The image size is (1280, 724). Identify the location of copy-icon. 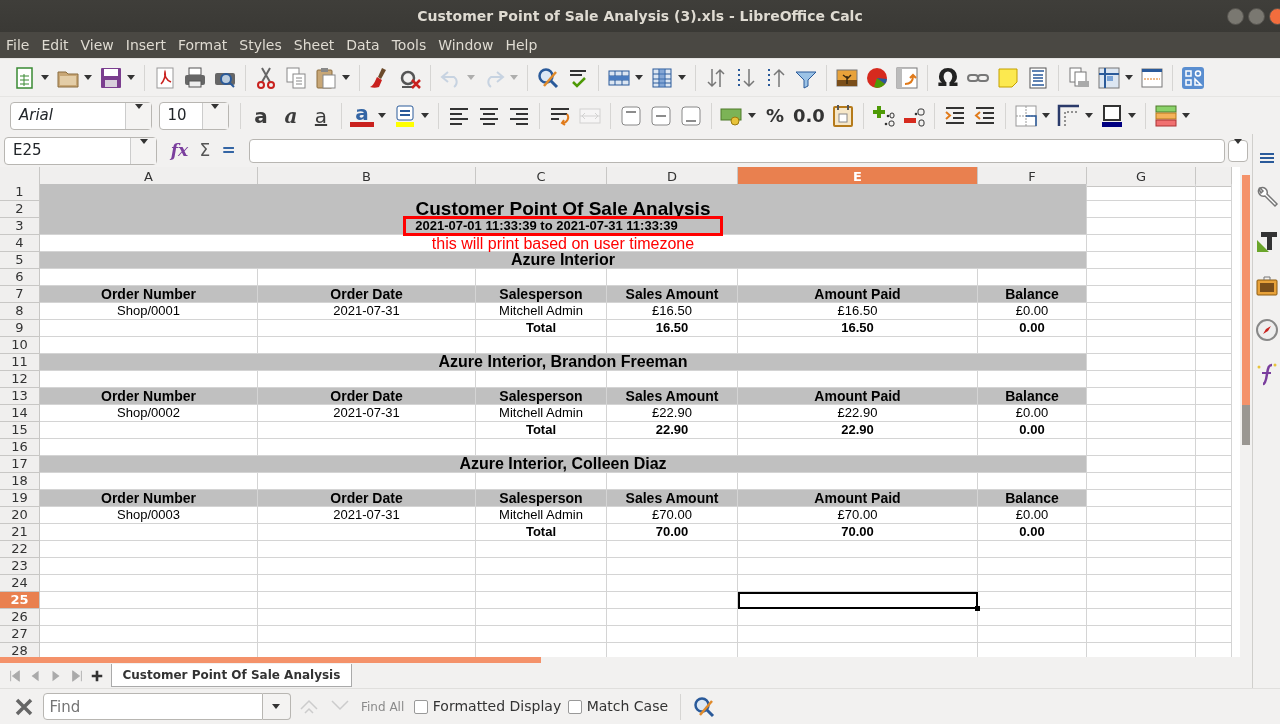
(296, 77).